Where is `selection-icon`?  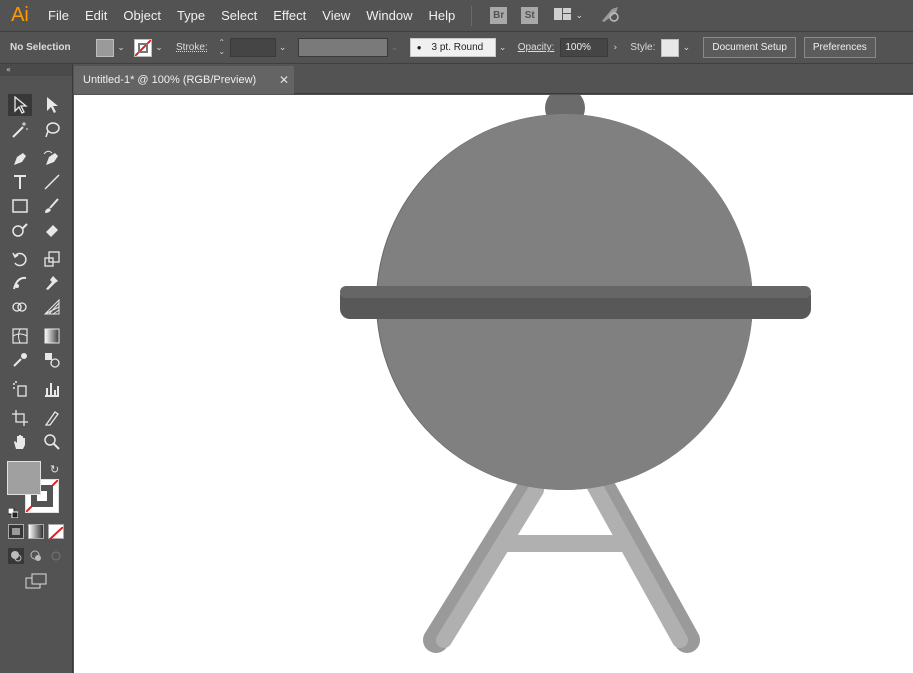
selection-icon is located at coordinates (20, 105).